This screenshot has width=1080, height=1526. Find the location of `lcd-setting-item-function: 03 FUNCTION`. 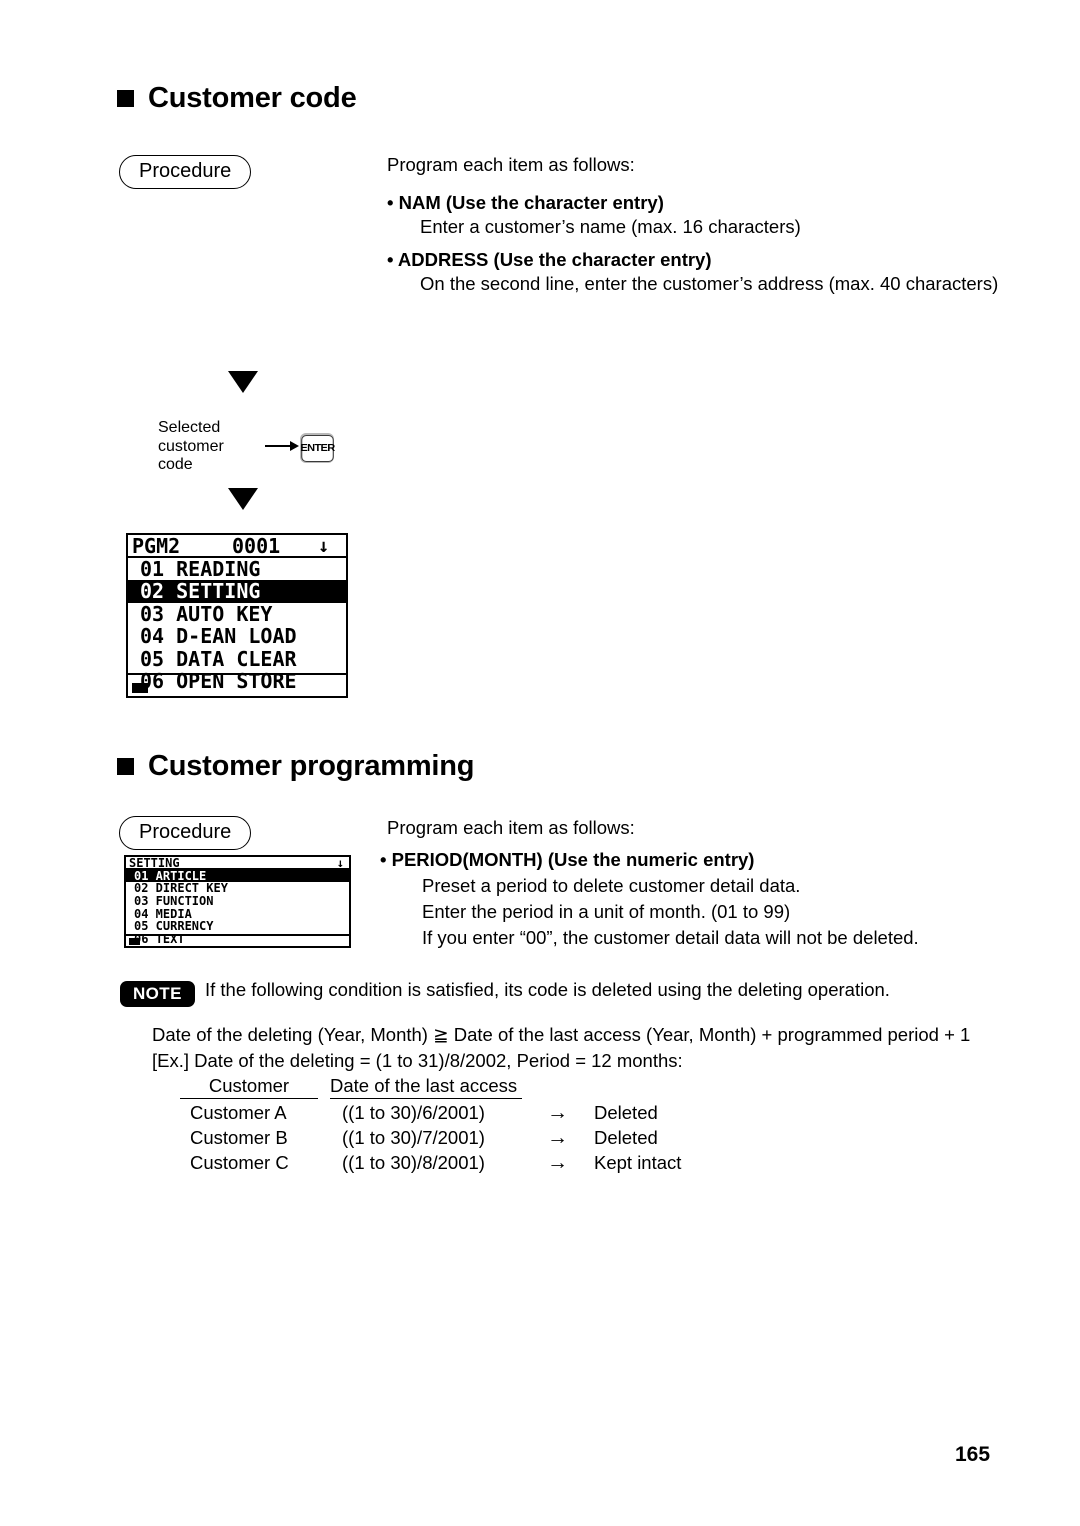

lcd-setting-item-function: 03 FUNCTION is located at coordinates (237, 901).